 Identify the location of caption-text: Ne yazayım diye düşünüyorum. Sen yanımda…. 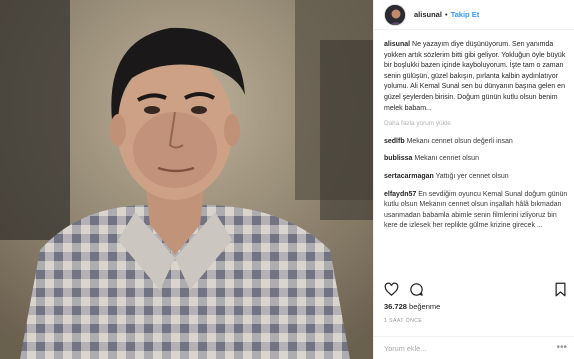
(475, 76).